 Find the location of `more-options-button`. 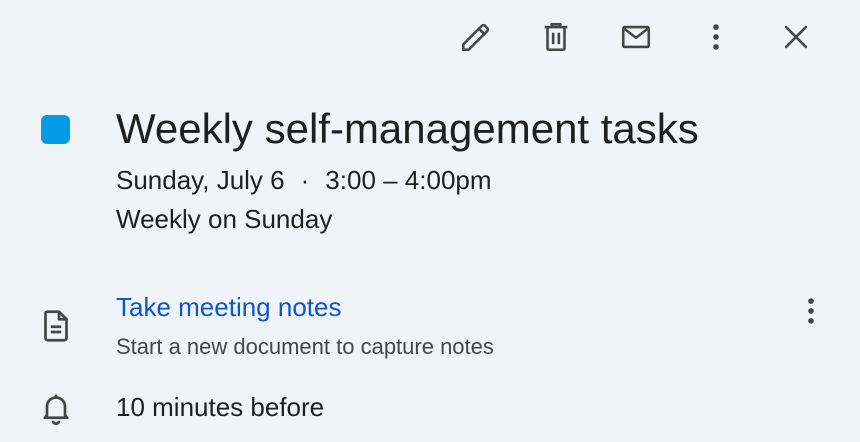

more-options-button is located at coordinates (716, 37).